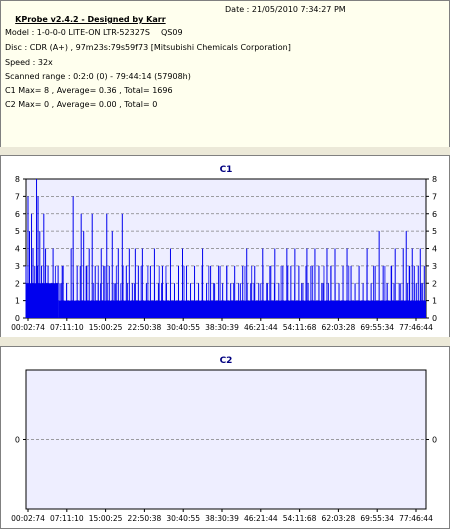  I want to click on scan-date: Date : 21/05/2010 7:34:27 PM, so click(285, 9).